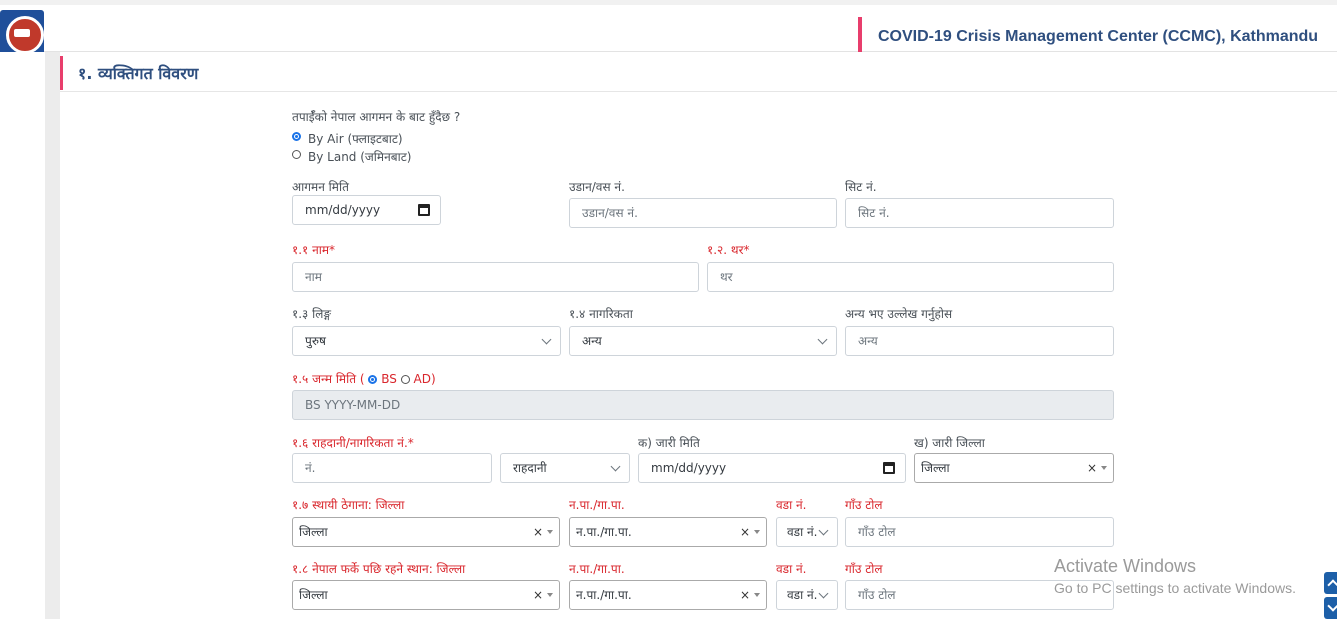 This screenshot has height=619, width=1337. I want to click on name-label: १.१ नाम*, so click(314, 250).